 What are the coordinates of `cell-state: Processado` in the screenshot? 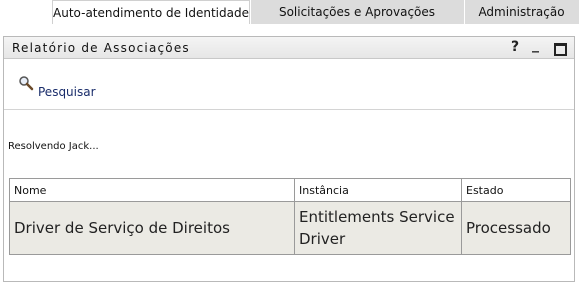 It's located at (516, 228).